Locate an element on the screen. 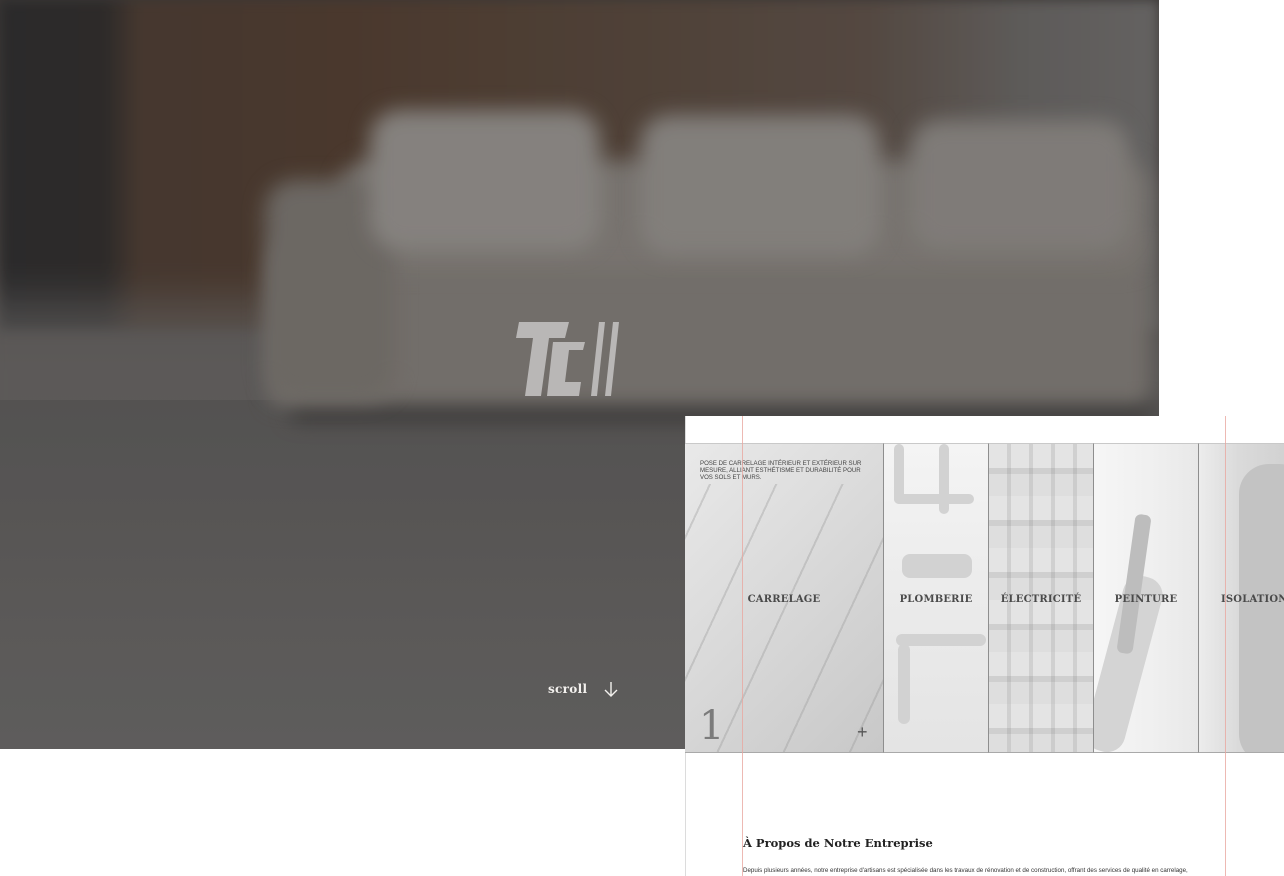 Image resolution: width=1284 pixels, height=876 pixels. service-label: PEINTURE is located at coordinates (1146, 599).